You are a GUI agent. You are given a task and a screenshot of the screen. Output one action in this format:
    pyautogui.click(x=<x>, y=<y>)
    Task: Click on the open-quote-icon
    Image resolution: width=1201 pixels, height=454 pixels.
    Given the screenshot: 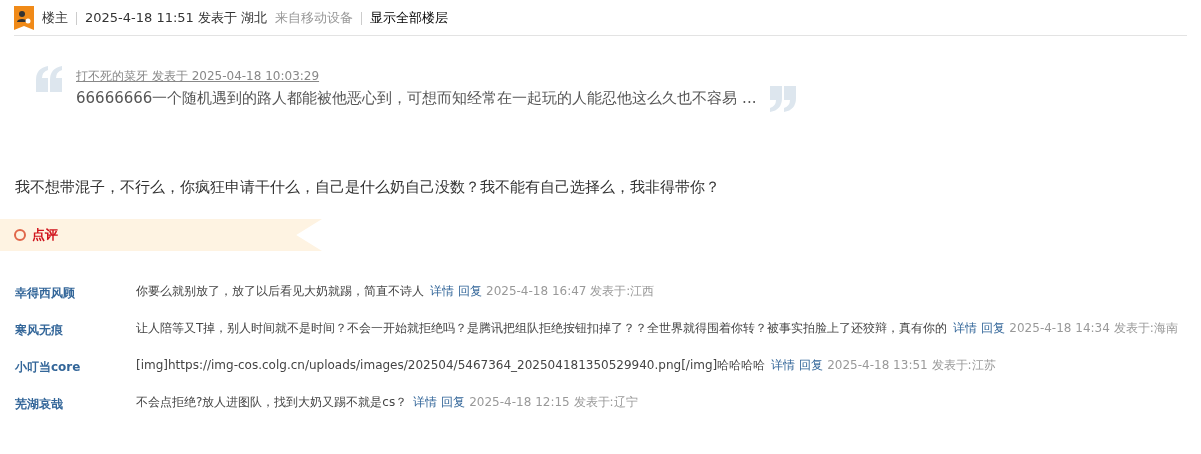 What is the action you would take?
    pyautogui.click(x=49, y=79)
    